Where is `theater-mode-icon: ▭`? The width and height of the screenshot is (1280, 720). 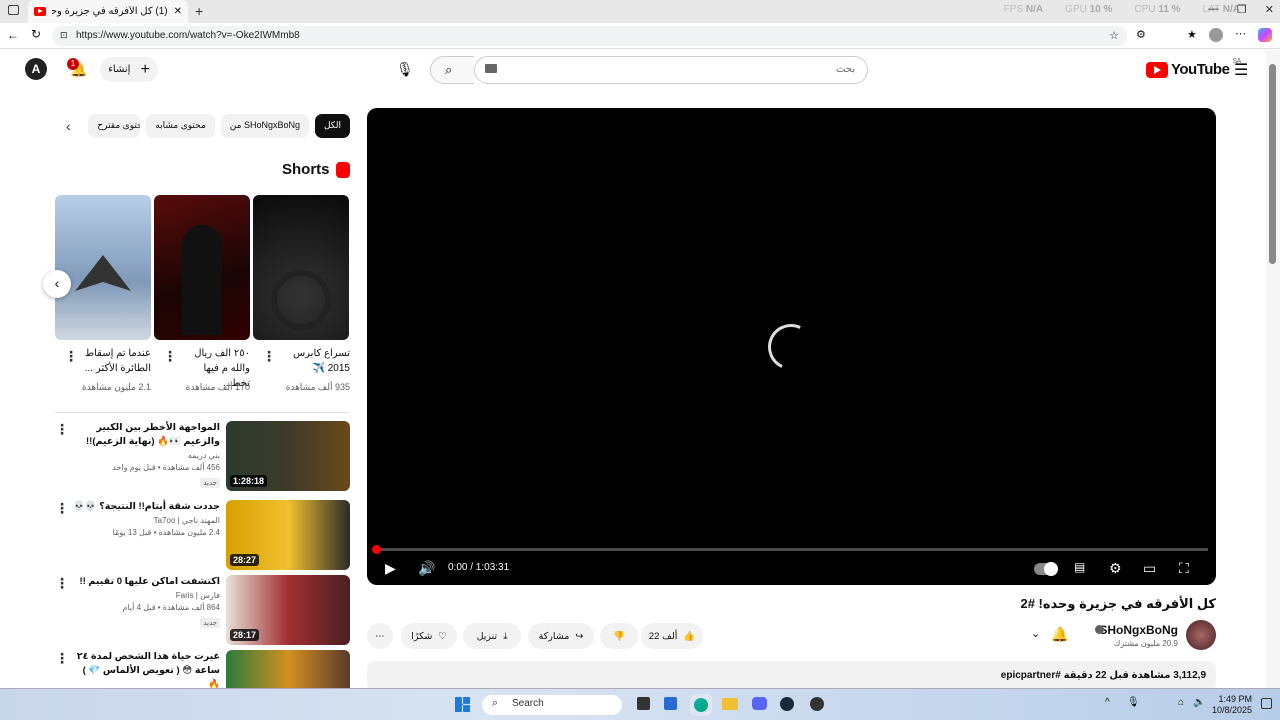 theater-mode-icon: ▭ is located at coordinates (1149, 568).